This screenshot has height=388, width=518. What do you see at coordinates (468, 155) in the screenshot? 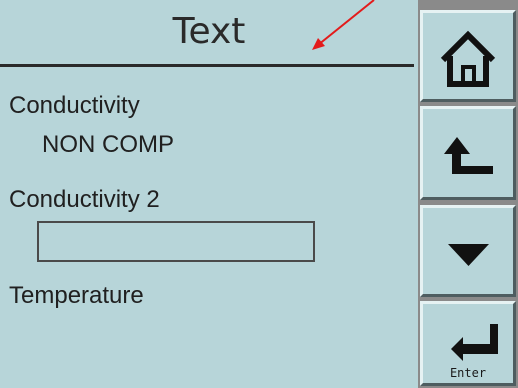
I see `return-arrow-icon` at bounding box center [468, 155].